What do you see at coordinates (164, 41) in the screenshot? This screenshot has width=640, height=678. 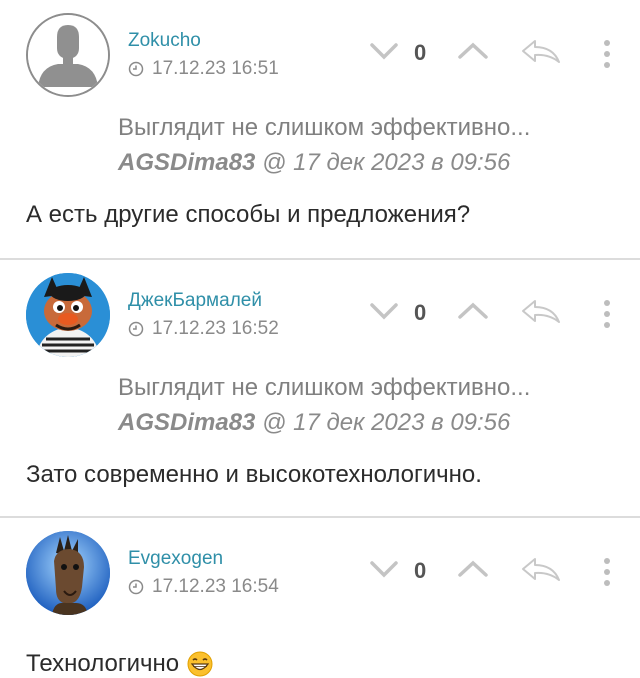 I see `author-name: Zokucho` at bounding box center [164, 41].